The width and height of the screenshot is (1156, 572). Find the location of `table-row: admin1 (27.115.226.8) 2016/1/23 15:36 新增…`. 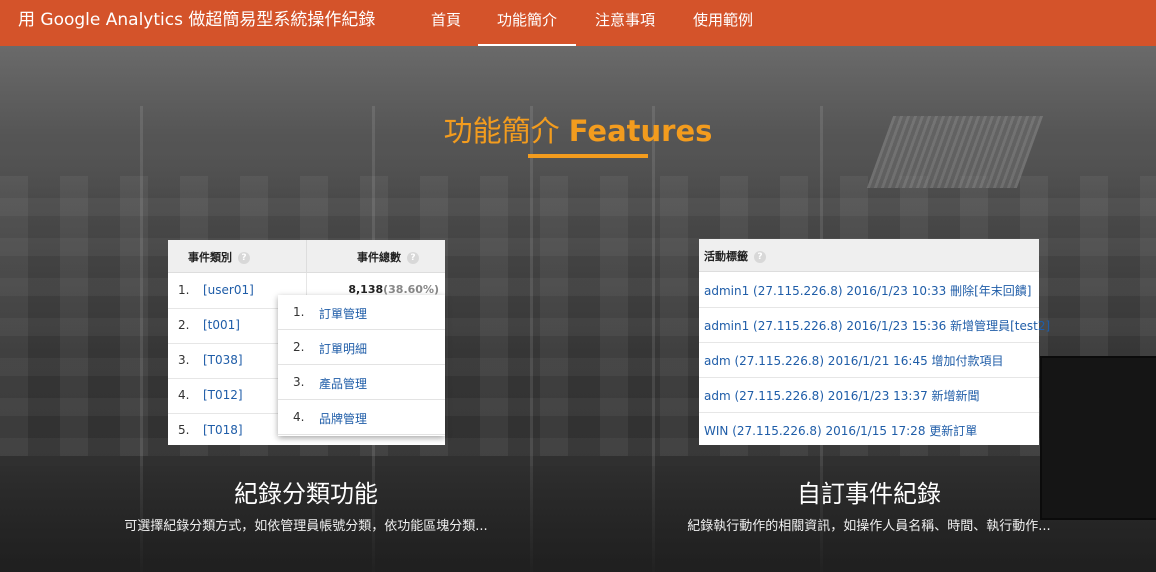

table-row: admin1 (27.115.226.8) 2016/1/23 15:36 新增… is located at coordinates (874, 325).